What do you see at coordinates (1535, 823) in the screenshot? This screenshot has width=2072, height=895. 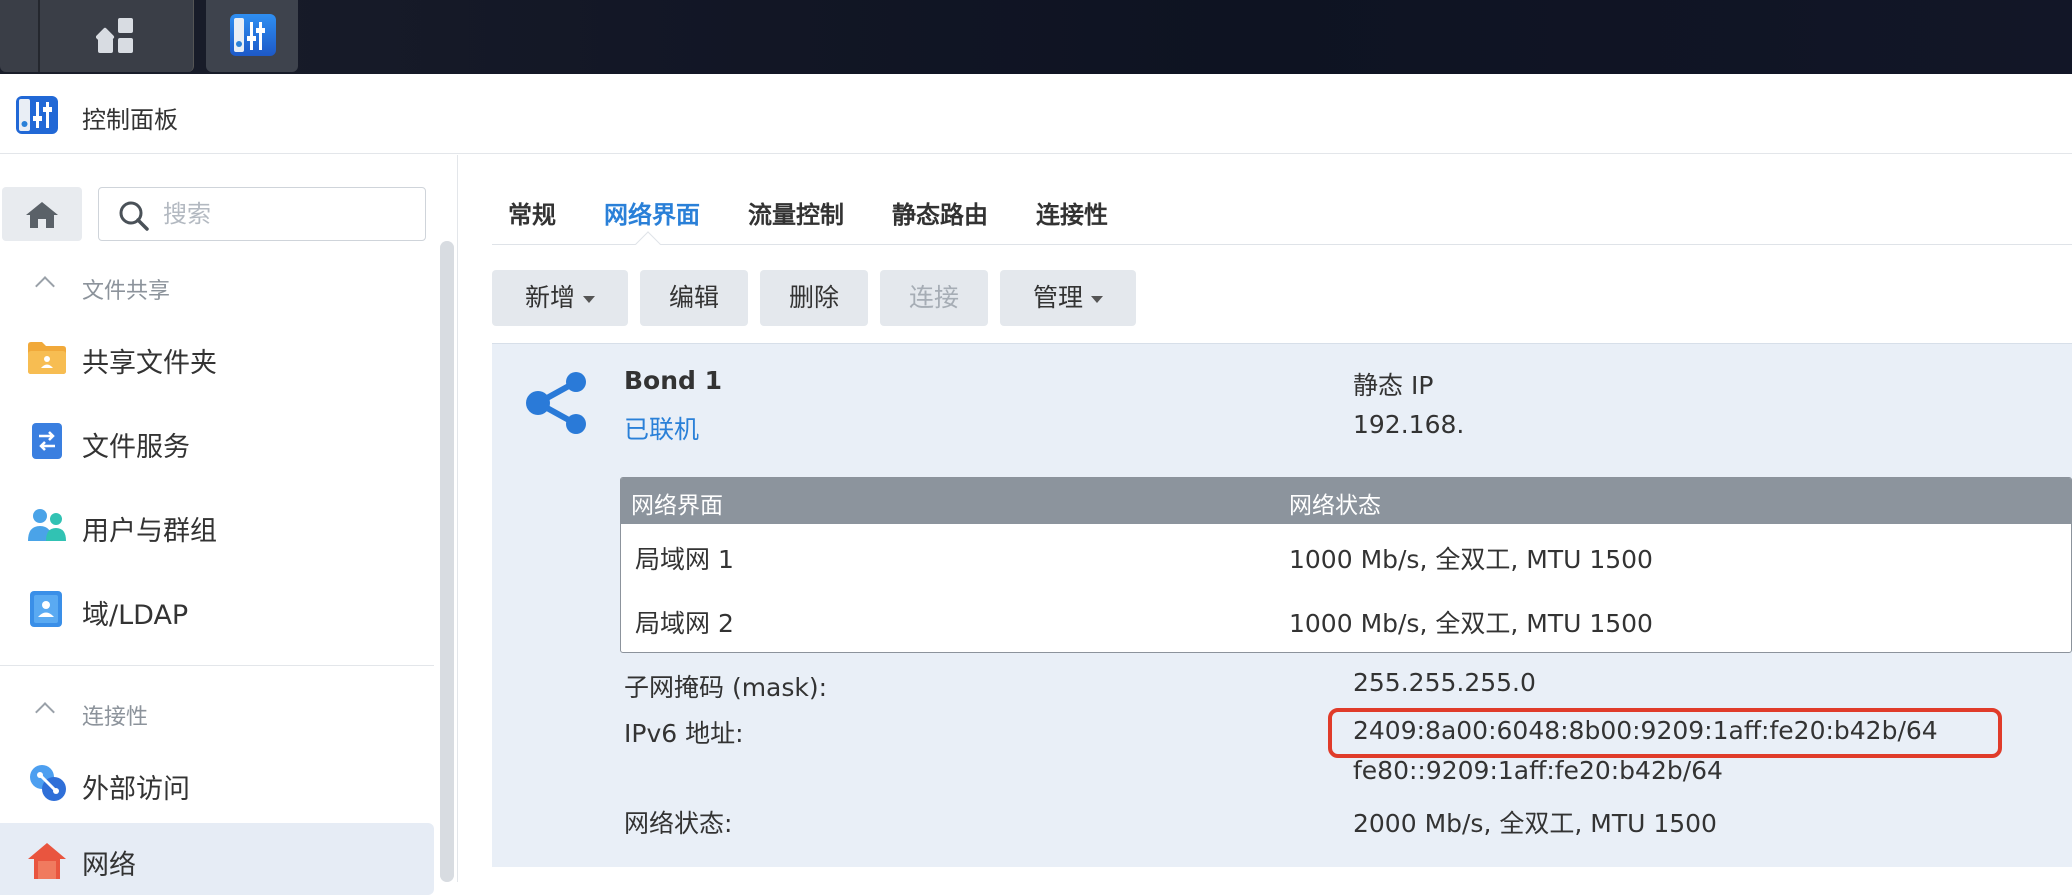 I see `network-status-value: 2000 Mb/s, 全双工, MTU 1500` at bounding box center [1535, 823].